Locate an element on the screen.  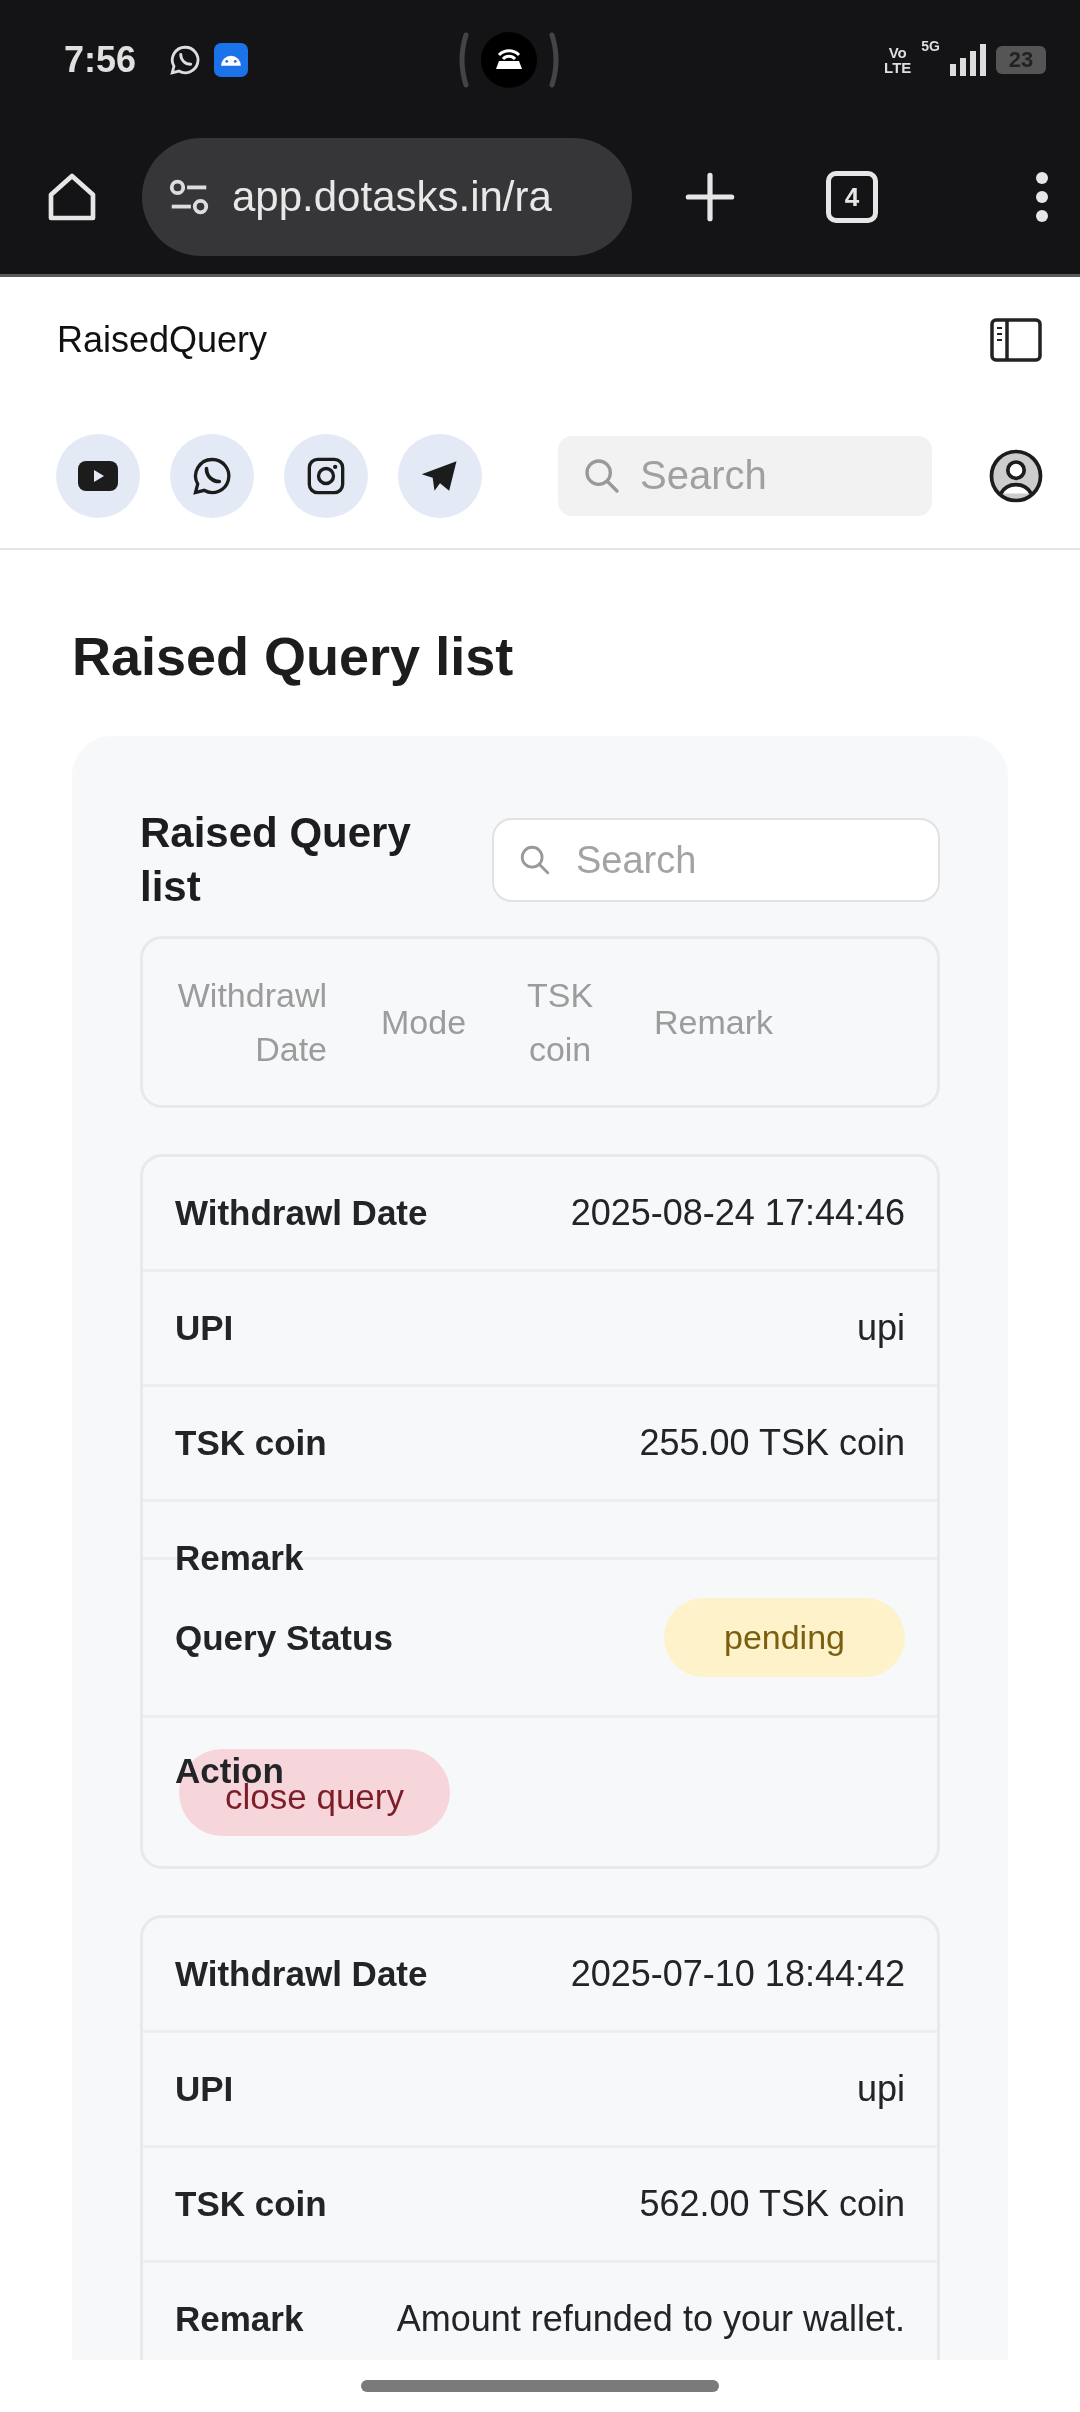
url-text: app.dotasks.in/ra is located at coordinates (392, 197).